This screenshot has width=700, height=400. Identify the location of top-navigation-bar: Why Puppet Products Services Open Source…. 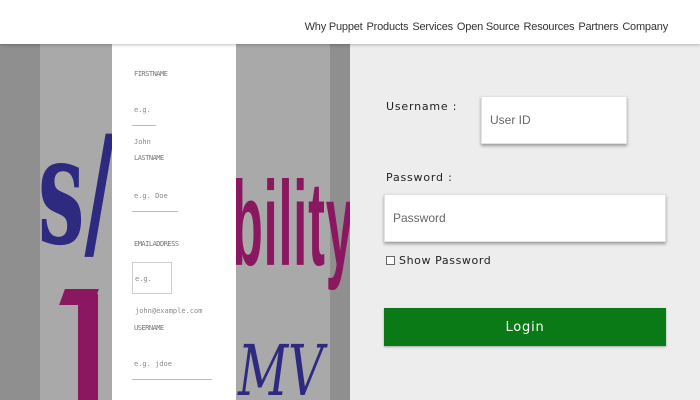
(350, 22).